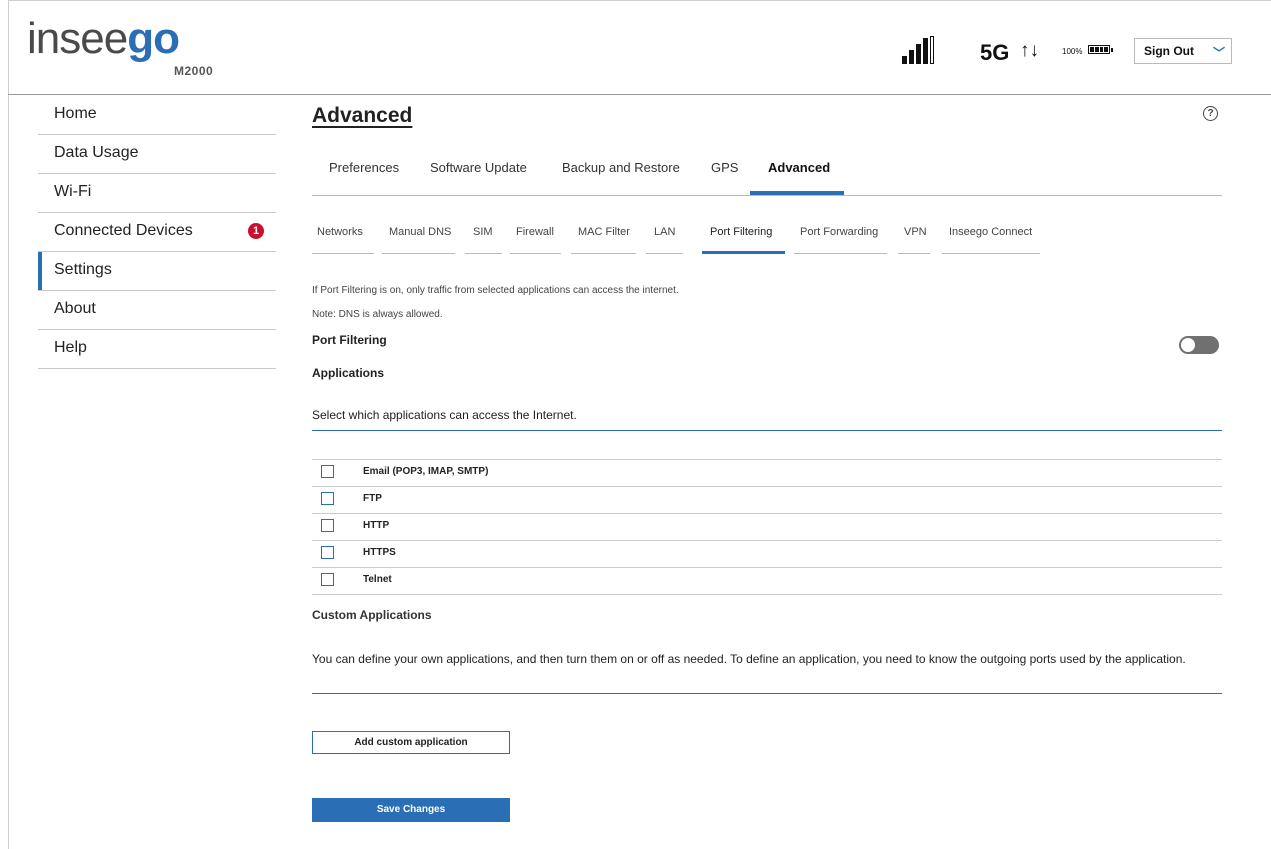 The height and width of the screenshot is (849, 1271). What do you see at coordinates (327, 552) in the screenshot?
I see `https-checkbox` at bounding box center [327, 552].